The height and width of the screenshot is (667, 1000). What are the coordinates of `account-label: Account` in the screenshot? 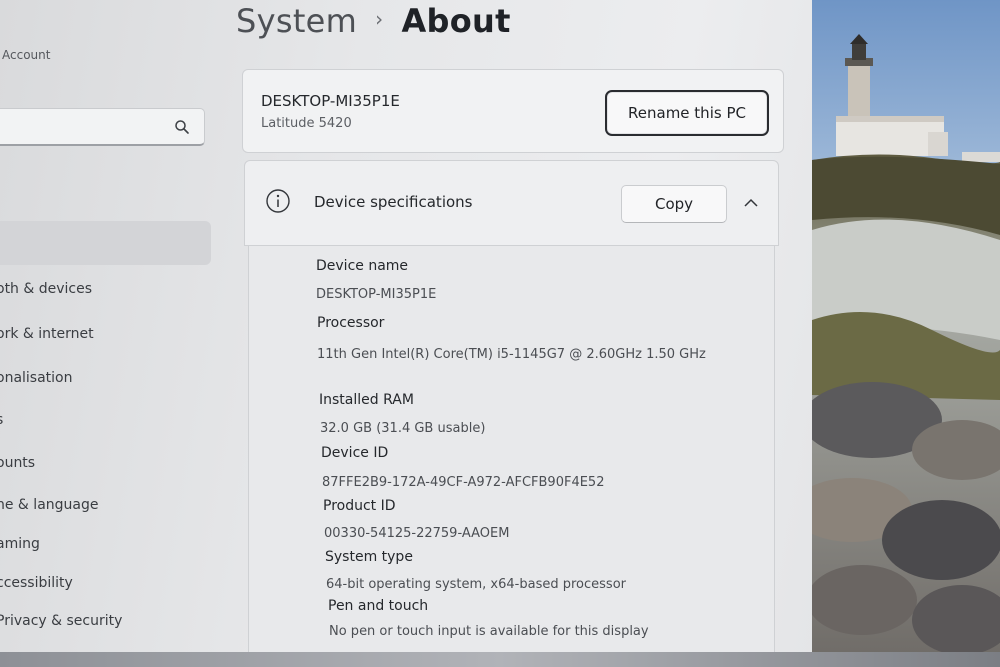 It's located at (26, 55).